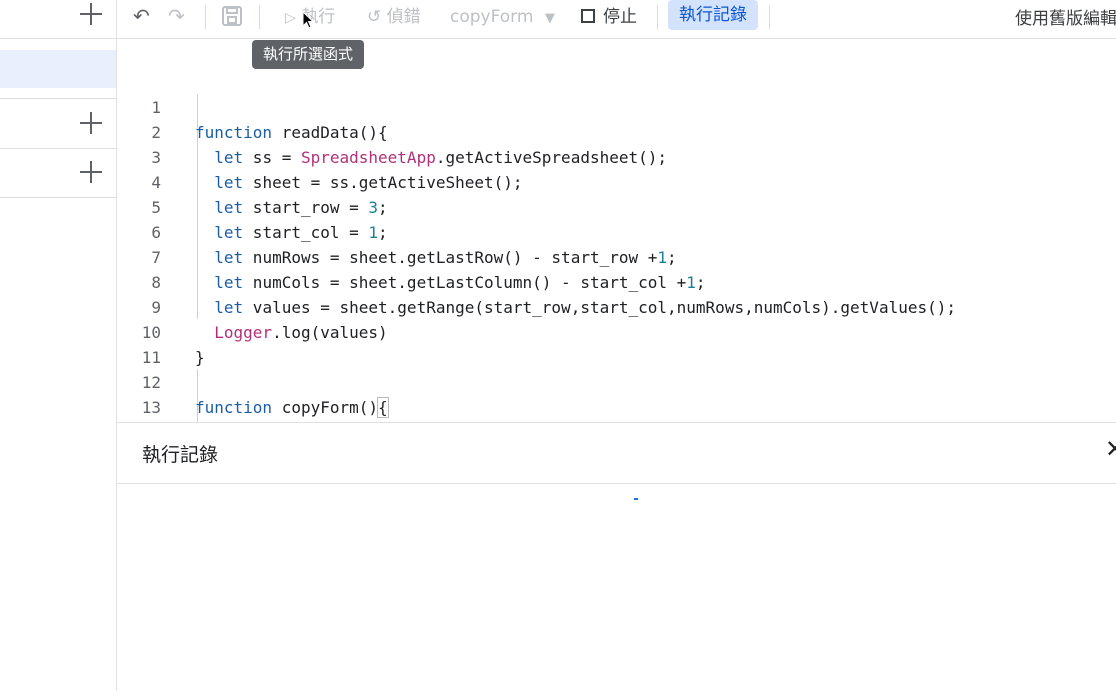  What do you see at coordinates (301, 232) in the screenshot?
I see `line-code: let start_col = 1;` at bounding box center [301, 232].